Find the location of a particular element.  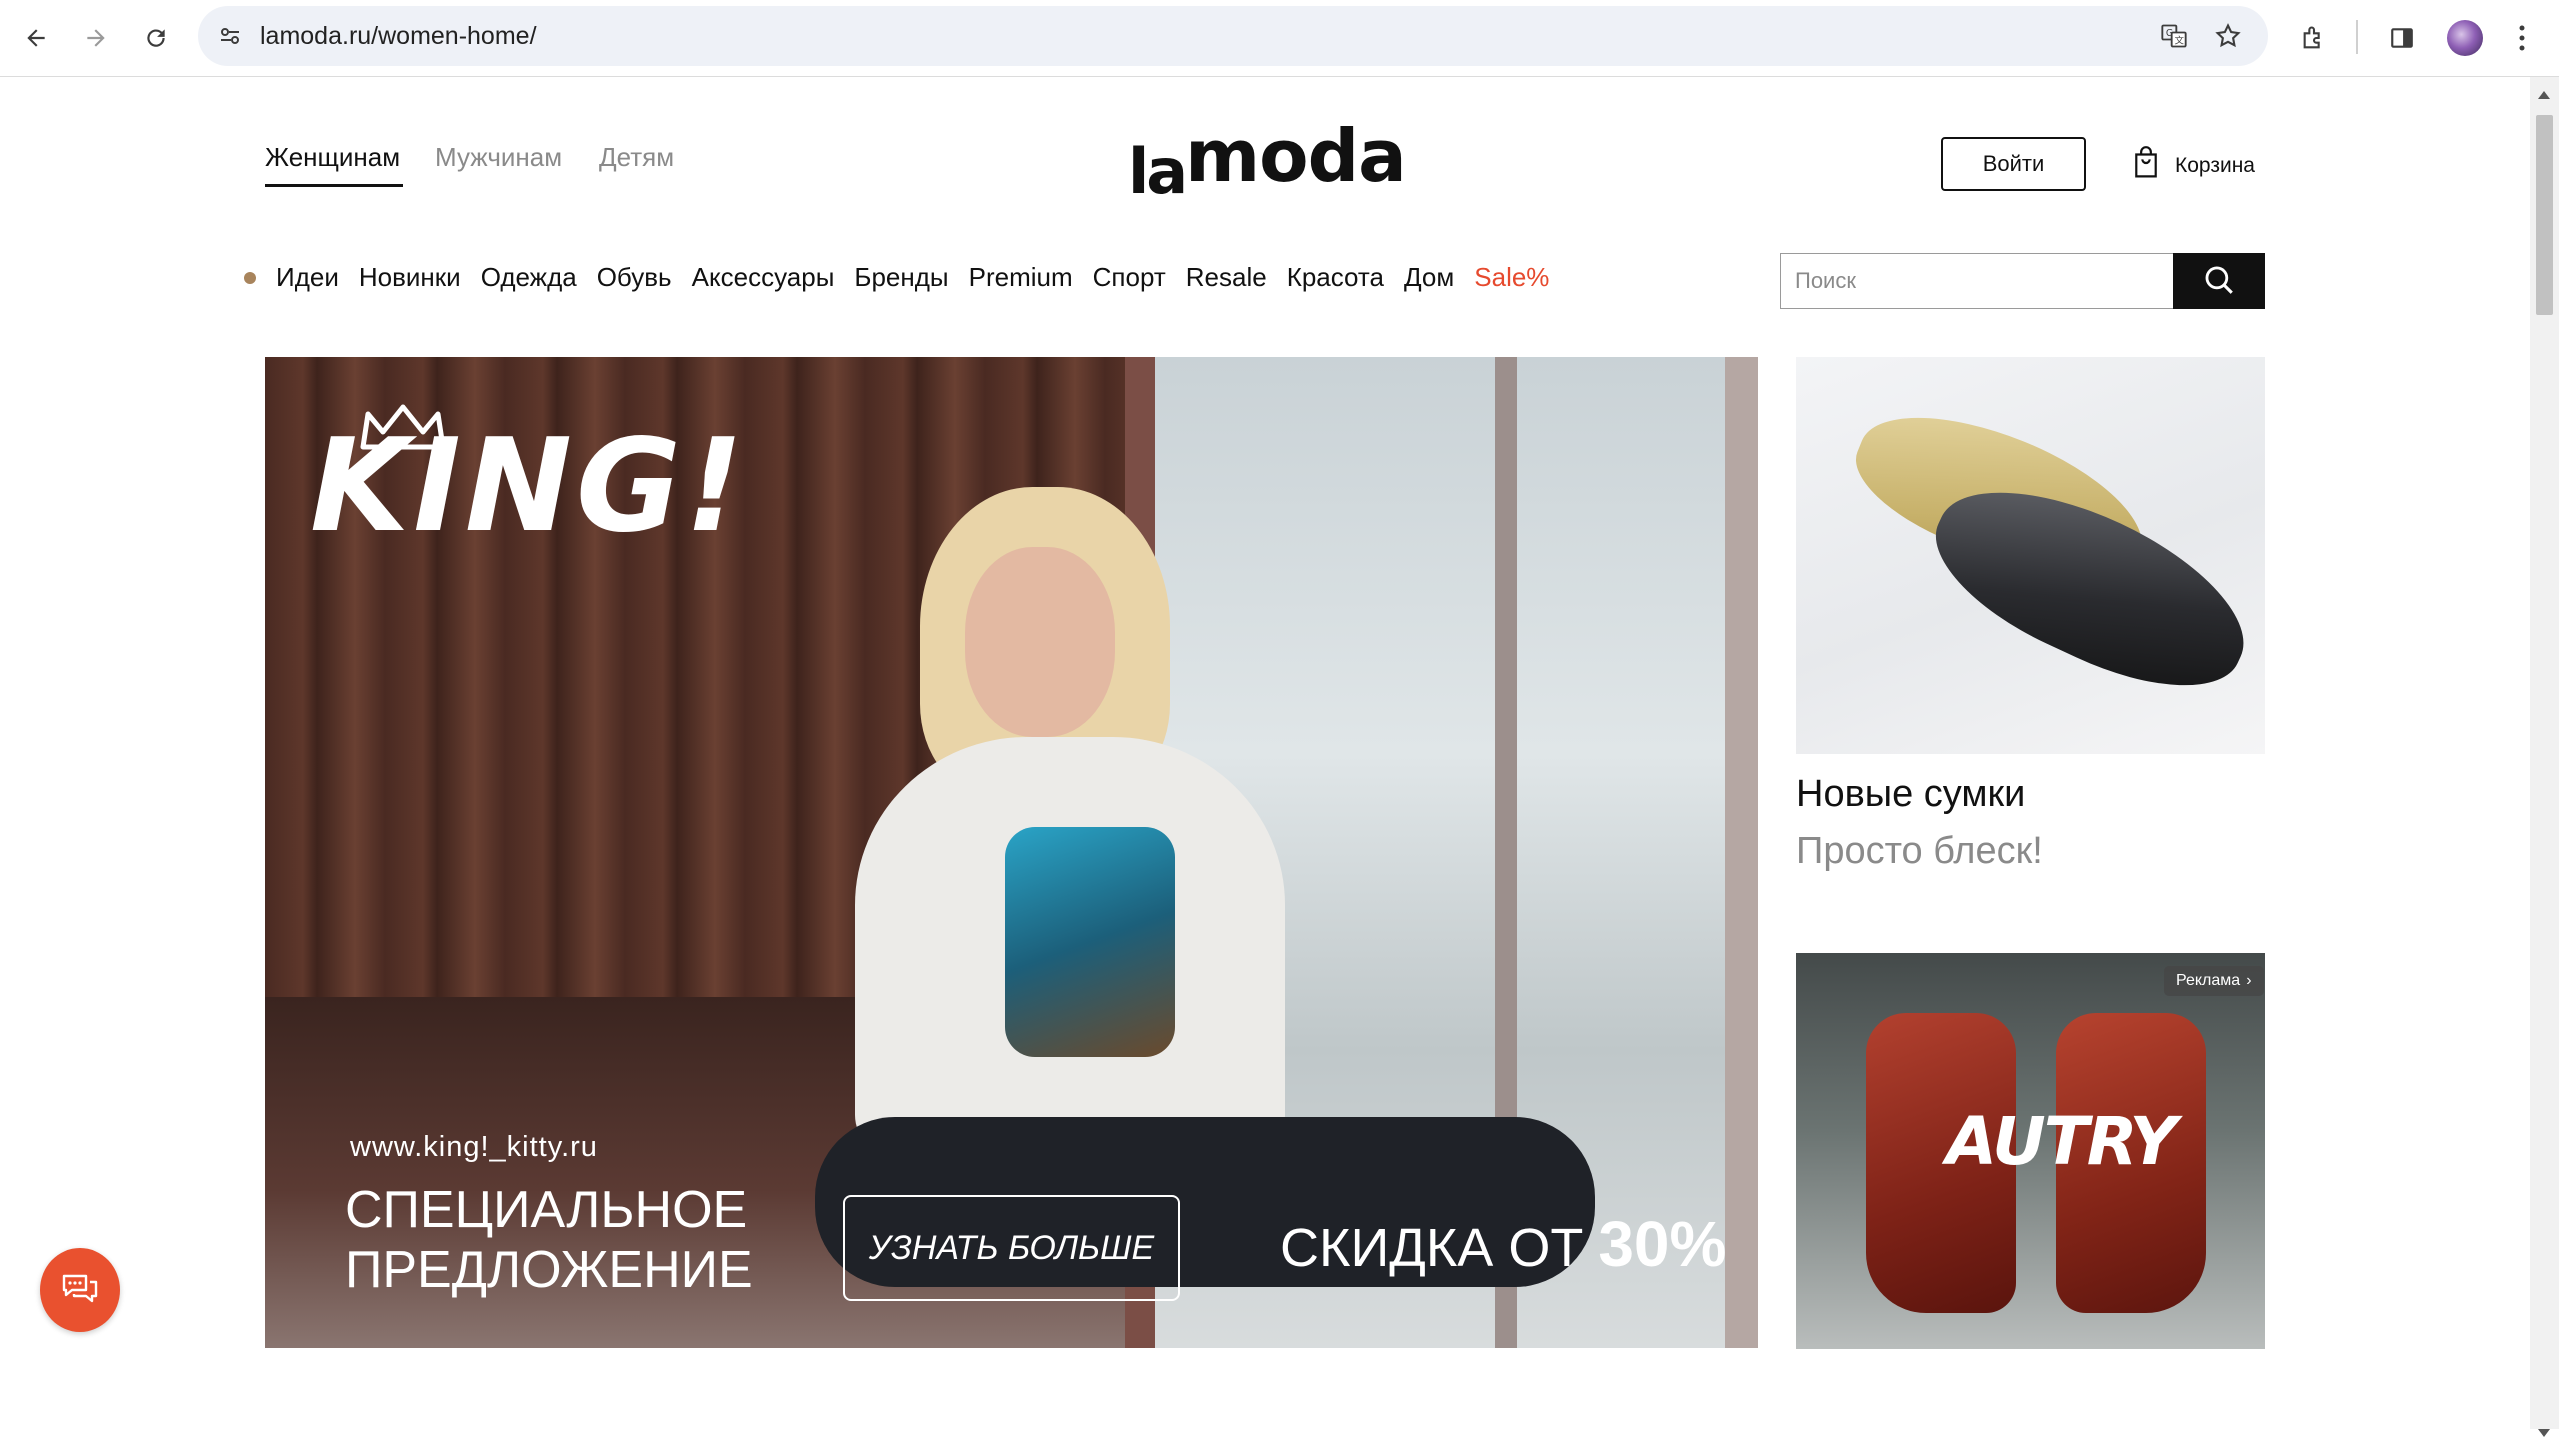

menu-item-premium: Premium is located at coordinates (1021, 277).